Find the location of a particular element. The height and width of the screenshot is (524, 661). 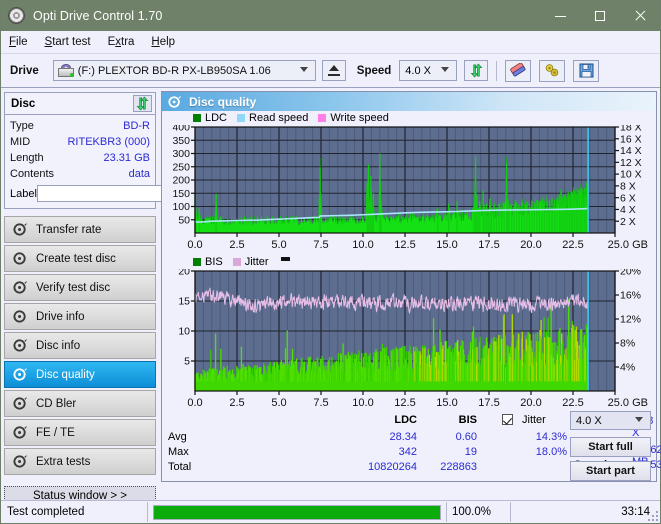

stats-total-bis: 228863 is located at coordinates (458, 467).